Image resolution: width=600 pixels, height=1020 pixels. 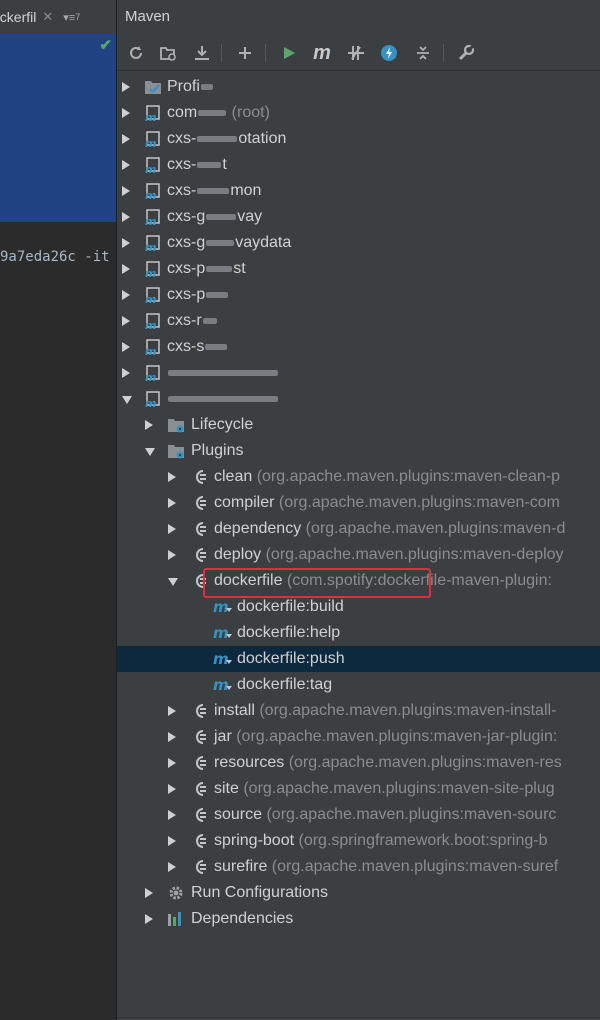 What do you see at coordinates (322, 53) in the screenshot?
I see `maven-goal-icon: m` at bounding box center [322, 53].